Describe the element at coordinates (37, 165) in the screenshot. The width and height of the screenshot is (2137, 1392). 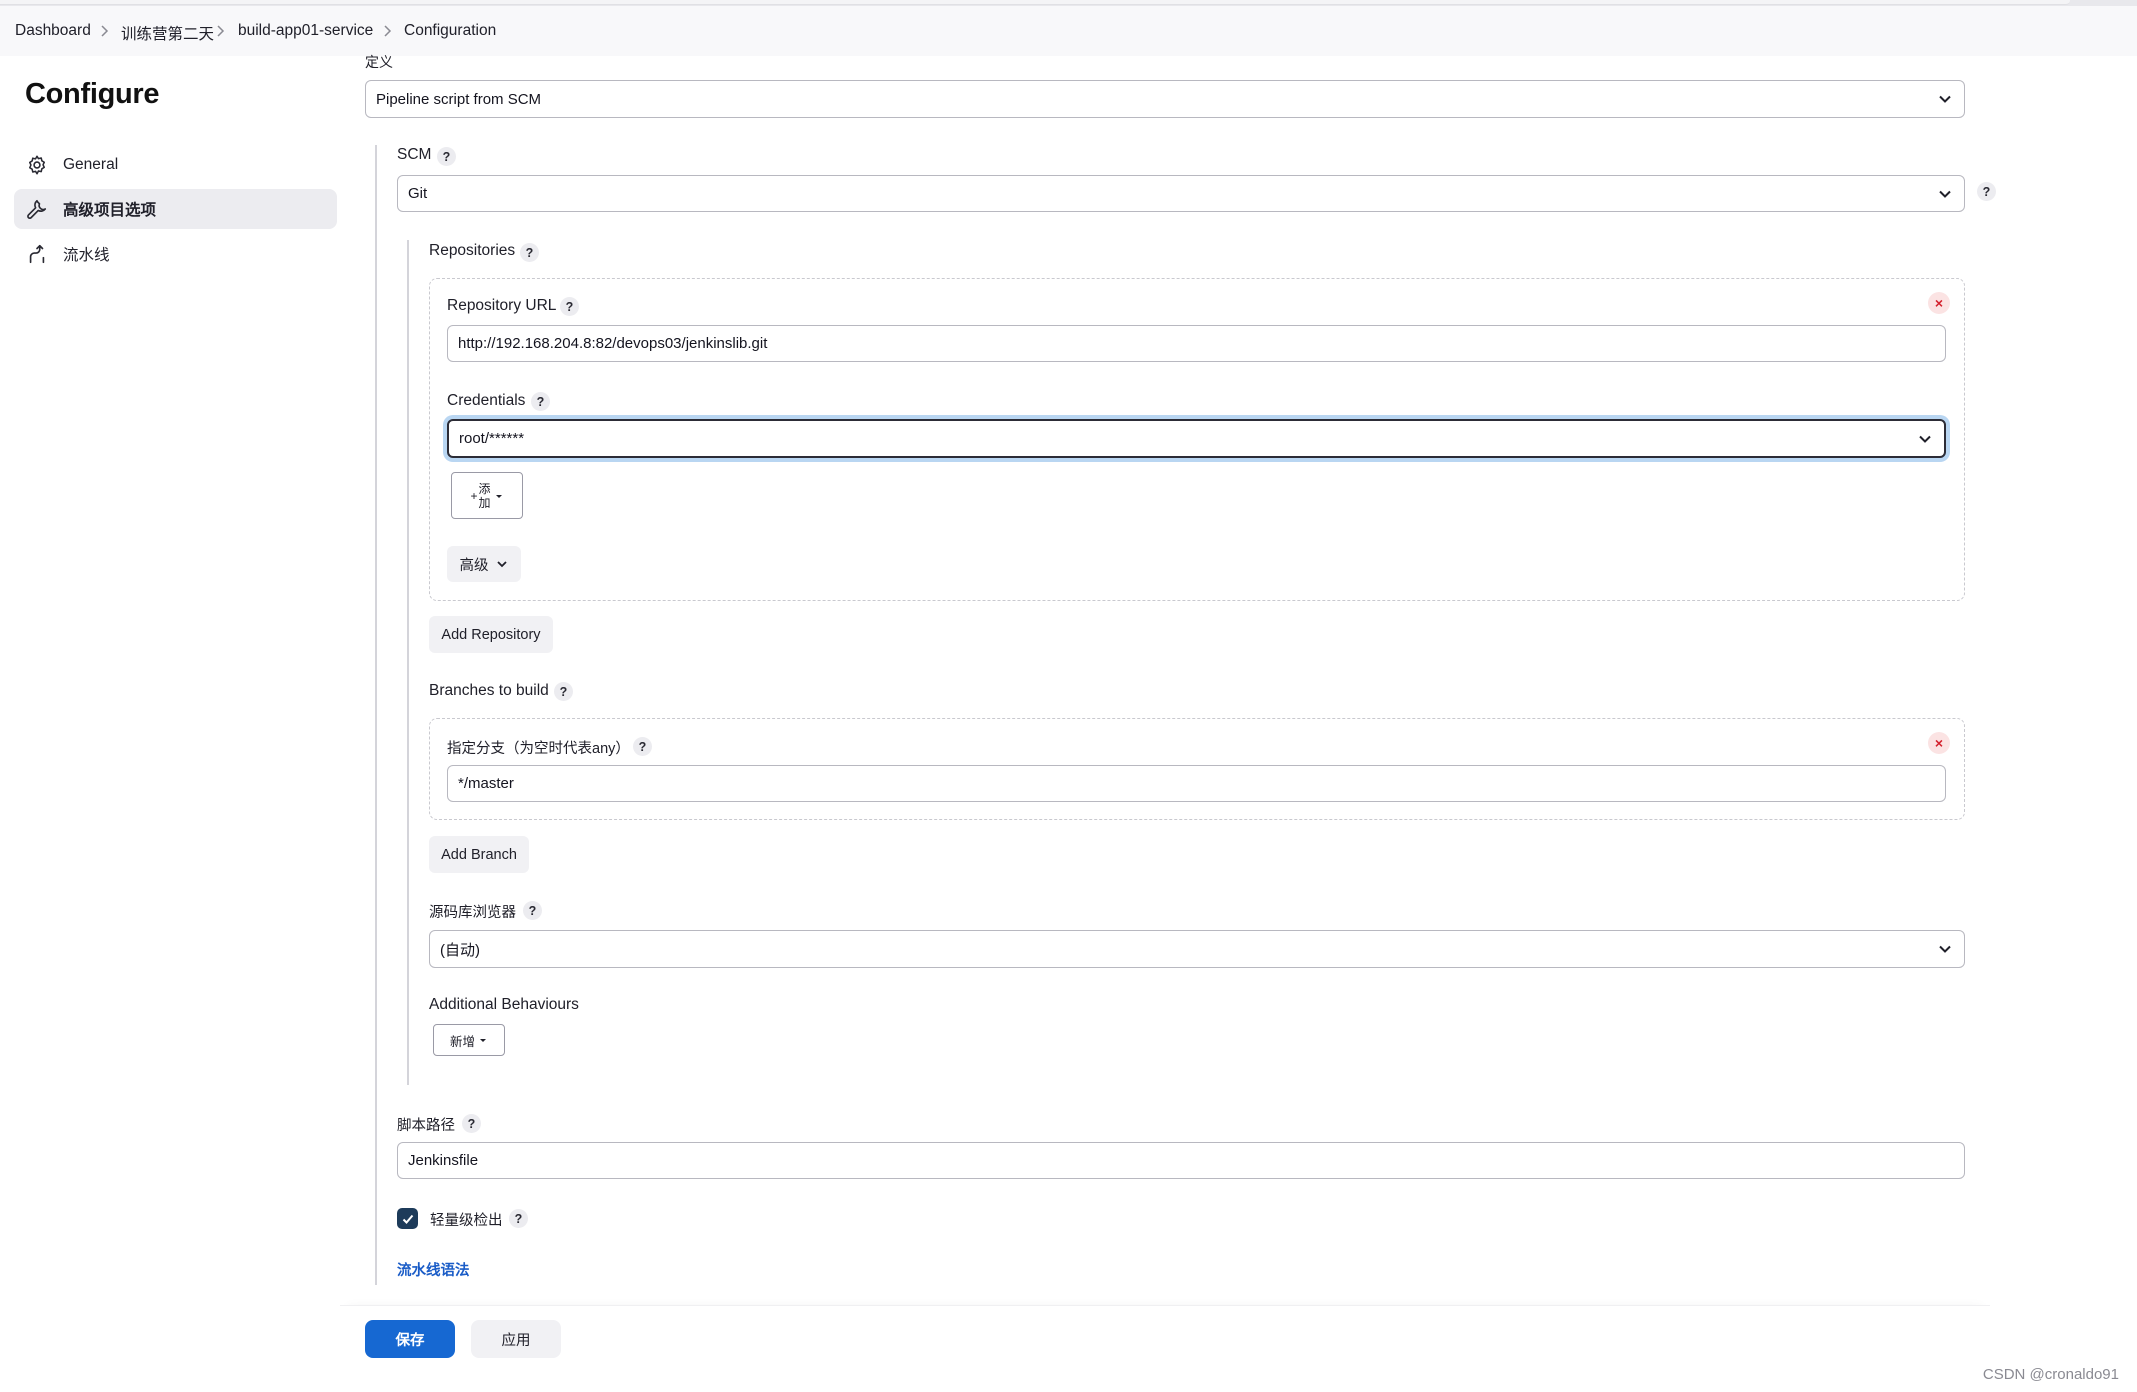
I see `gear-icon` at that location.